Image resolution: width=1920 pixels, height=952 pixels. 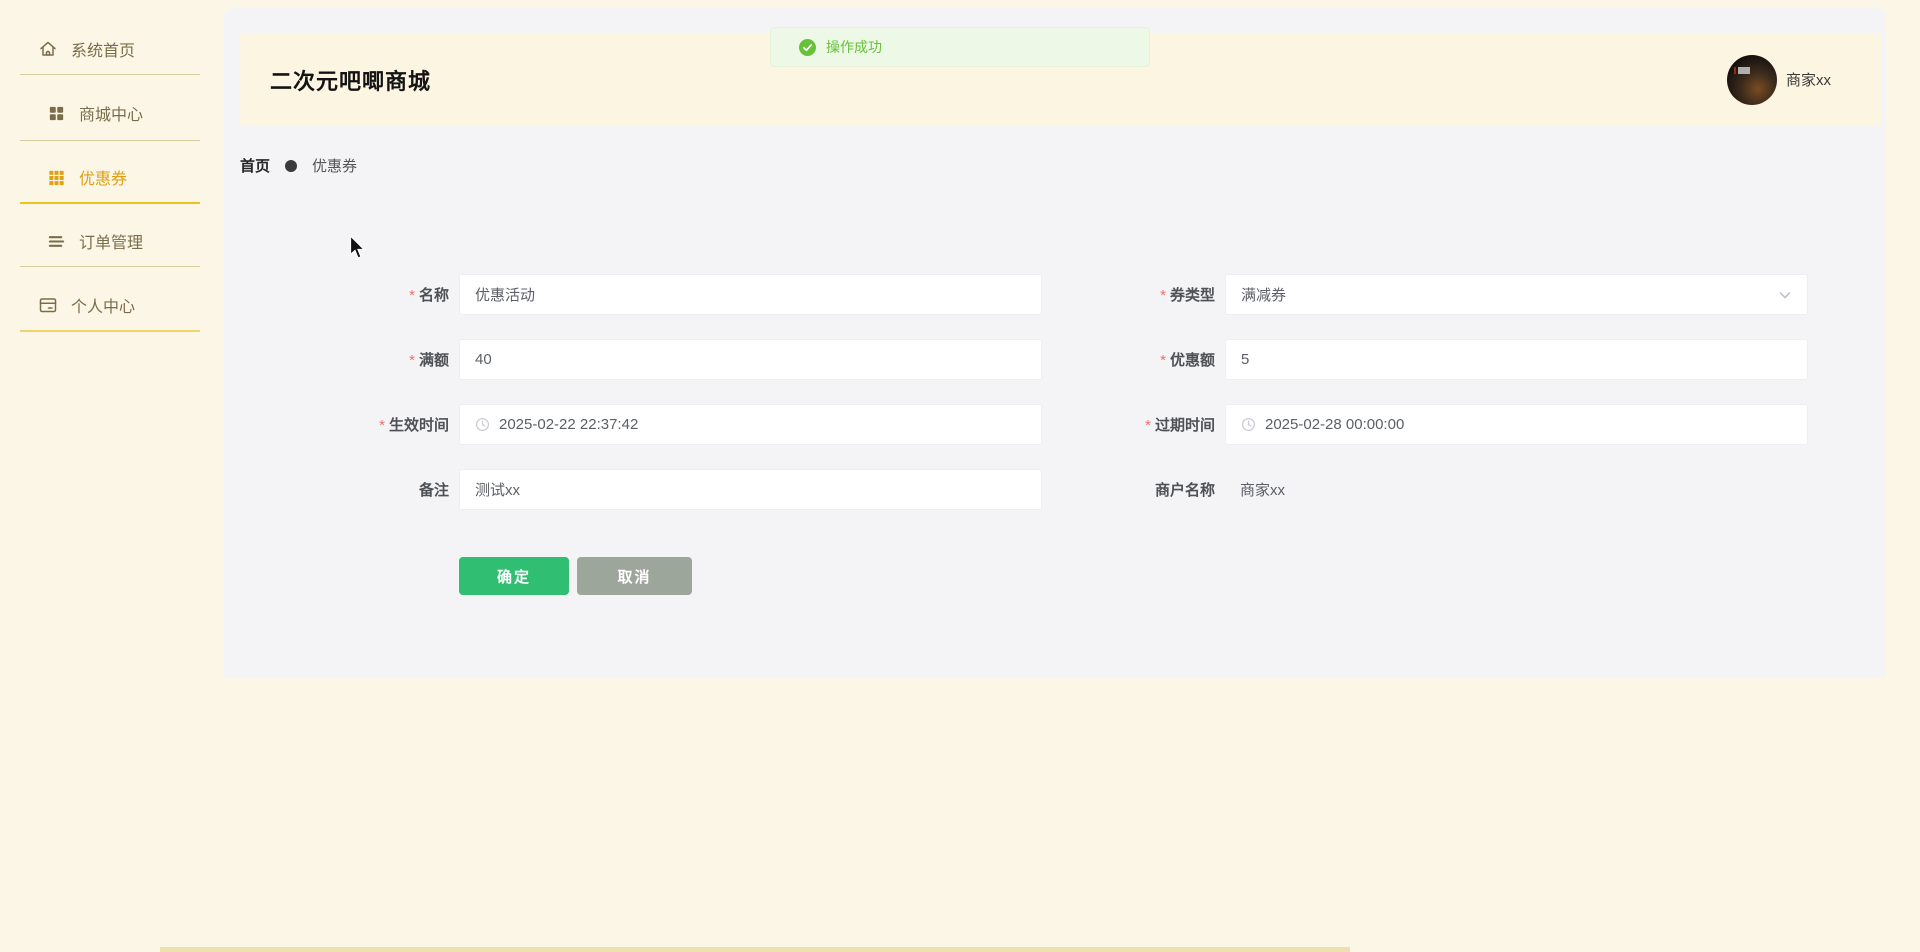 I want to click on card-icon, so click(x=48, y=305).